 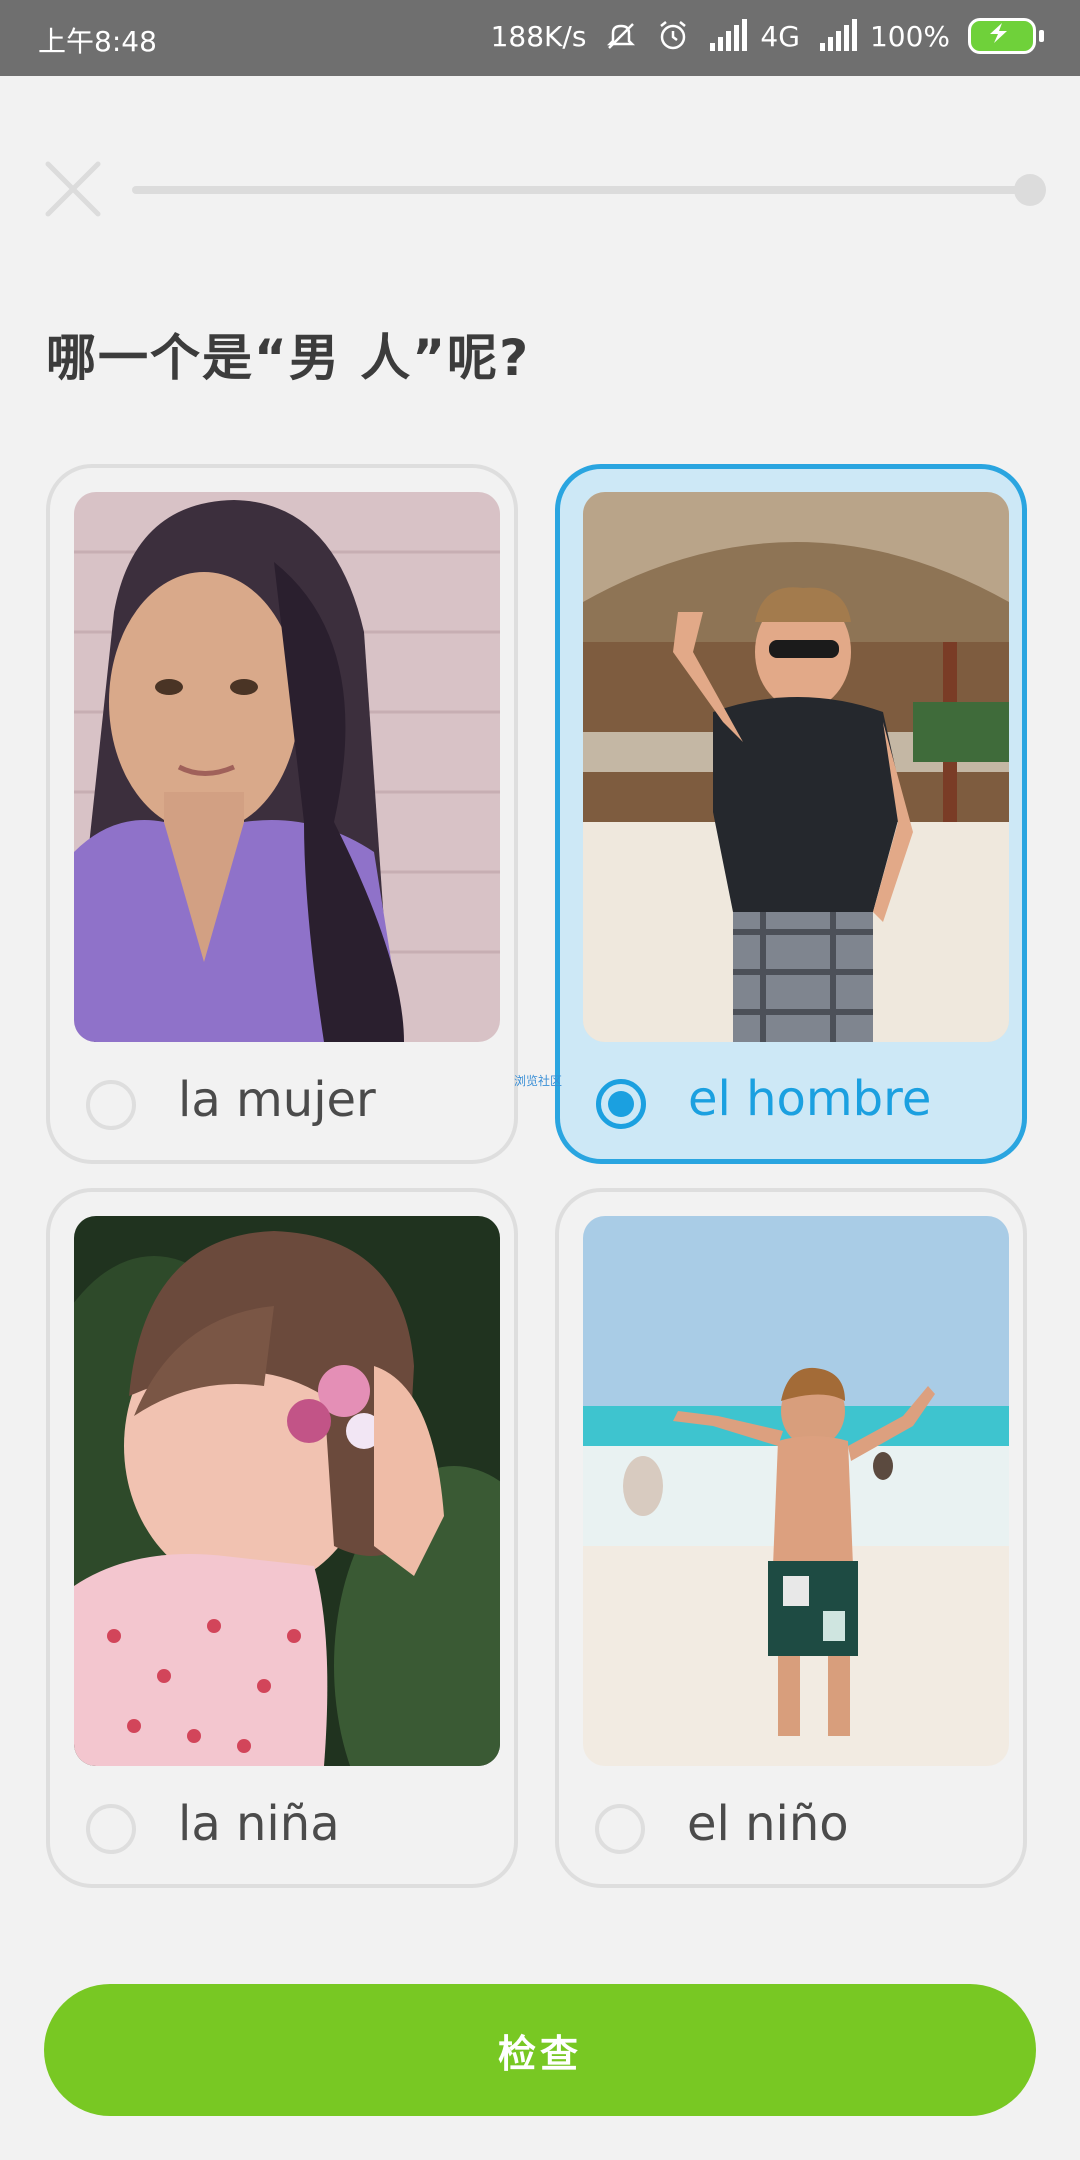 What do you see at coordinates (673, 36) in the screenshot?
I see `alarm-icon` at bounding box center [673, 36].